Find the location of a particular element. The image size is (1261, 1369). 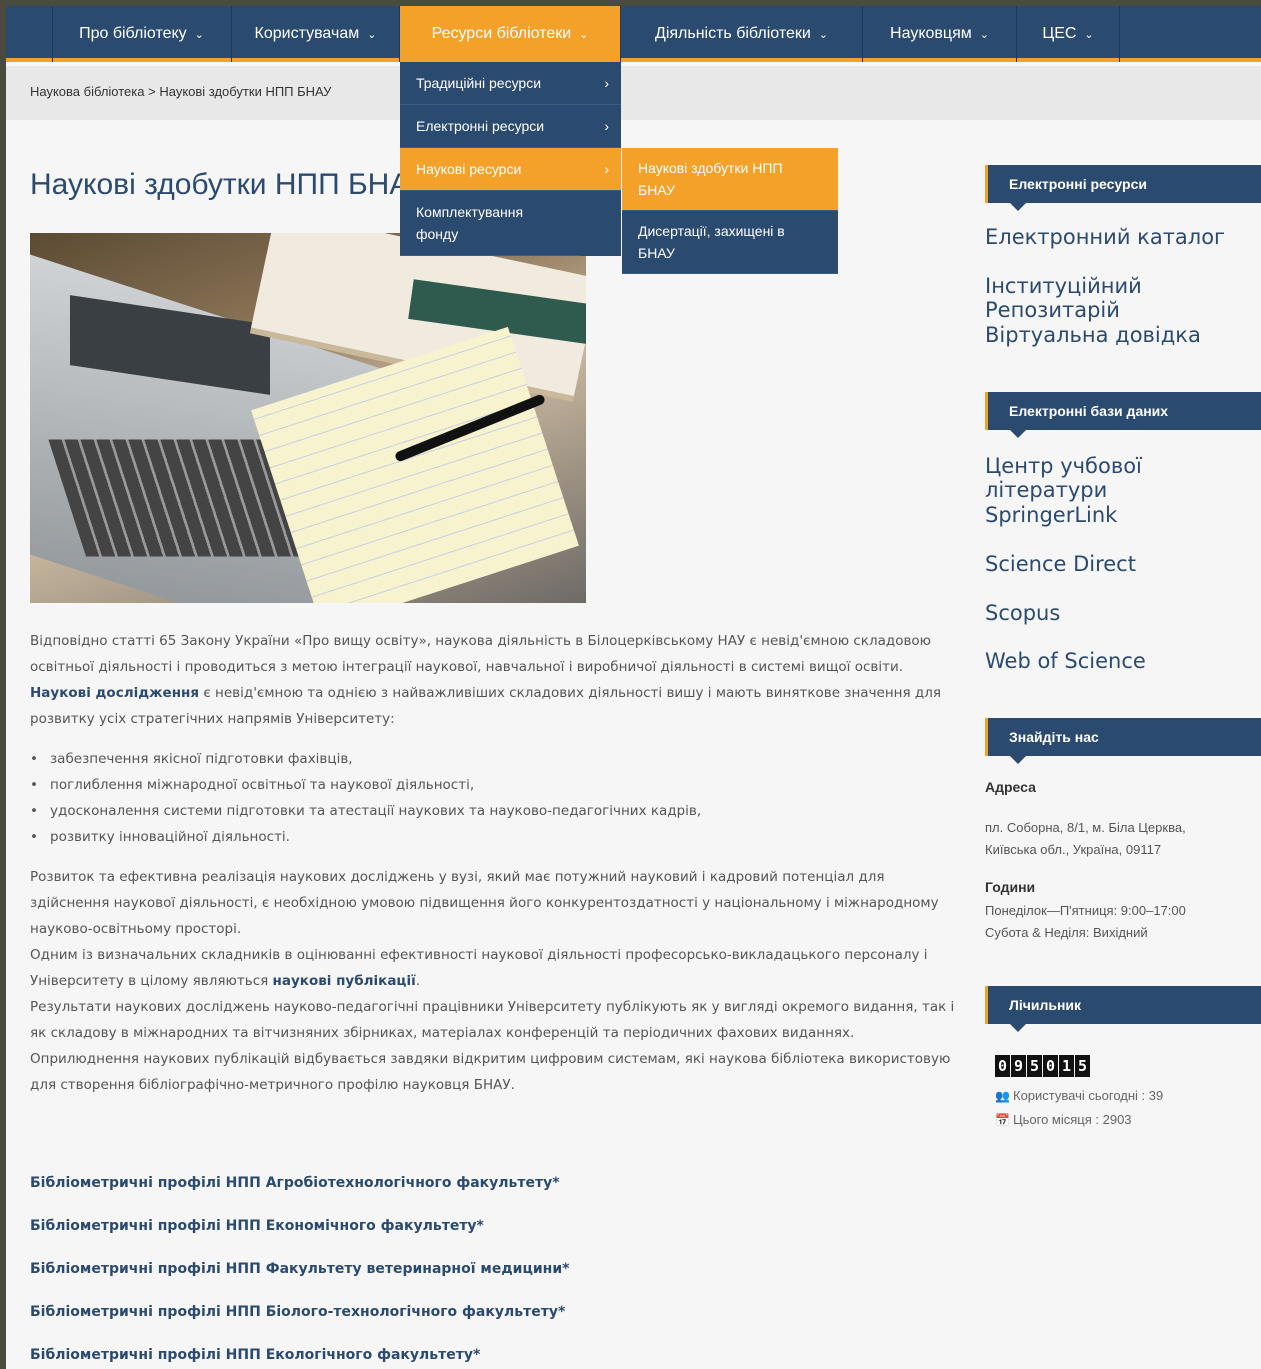

sidebar-link-textbook-center: Центр учбової літератури is located at coordinates (1123, 478).